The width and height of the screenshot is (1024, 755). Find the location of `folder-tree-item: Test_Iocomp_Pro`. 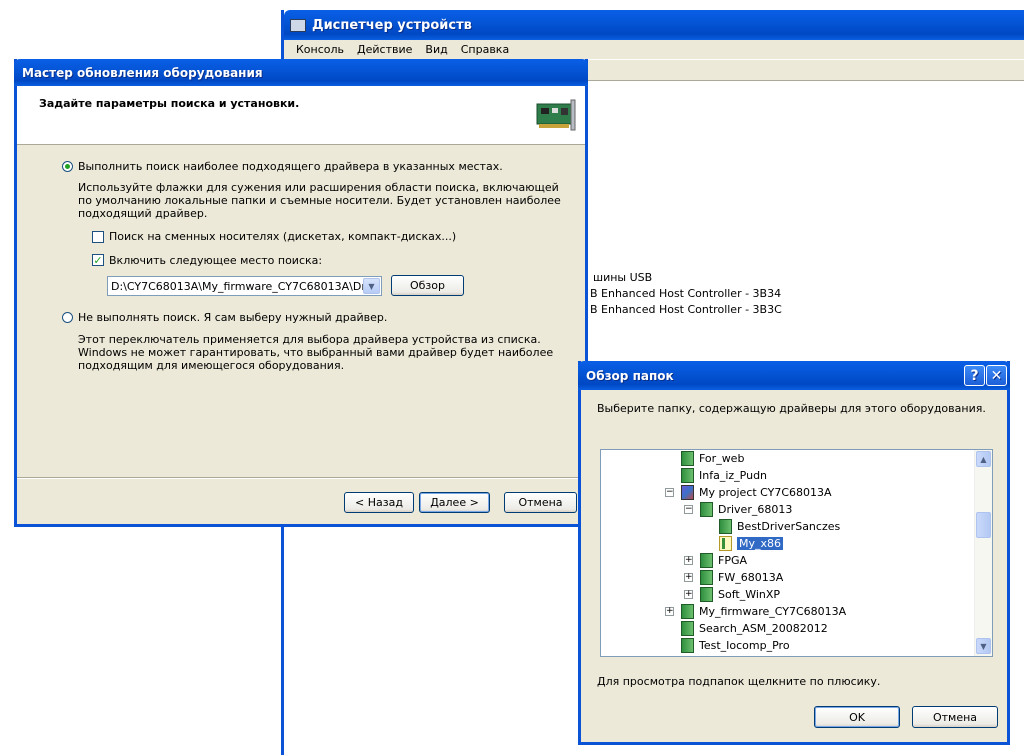

folder-tree-item: Test_Iocomp_Pro is located at coordinates (735, 645).